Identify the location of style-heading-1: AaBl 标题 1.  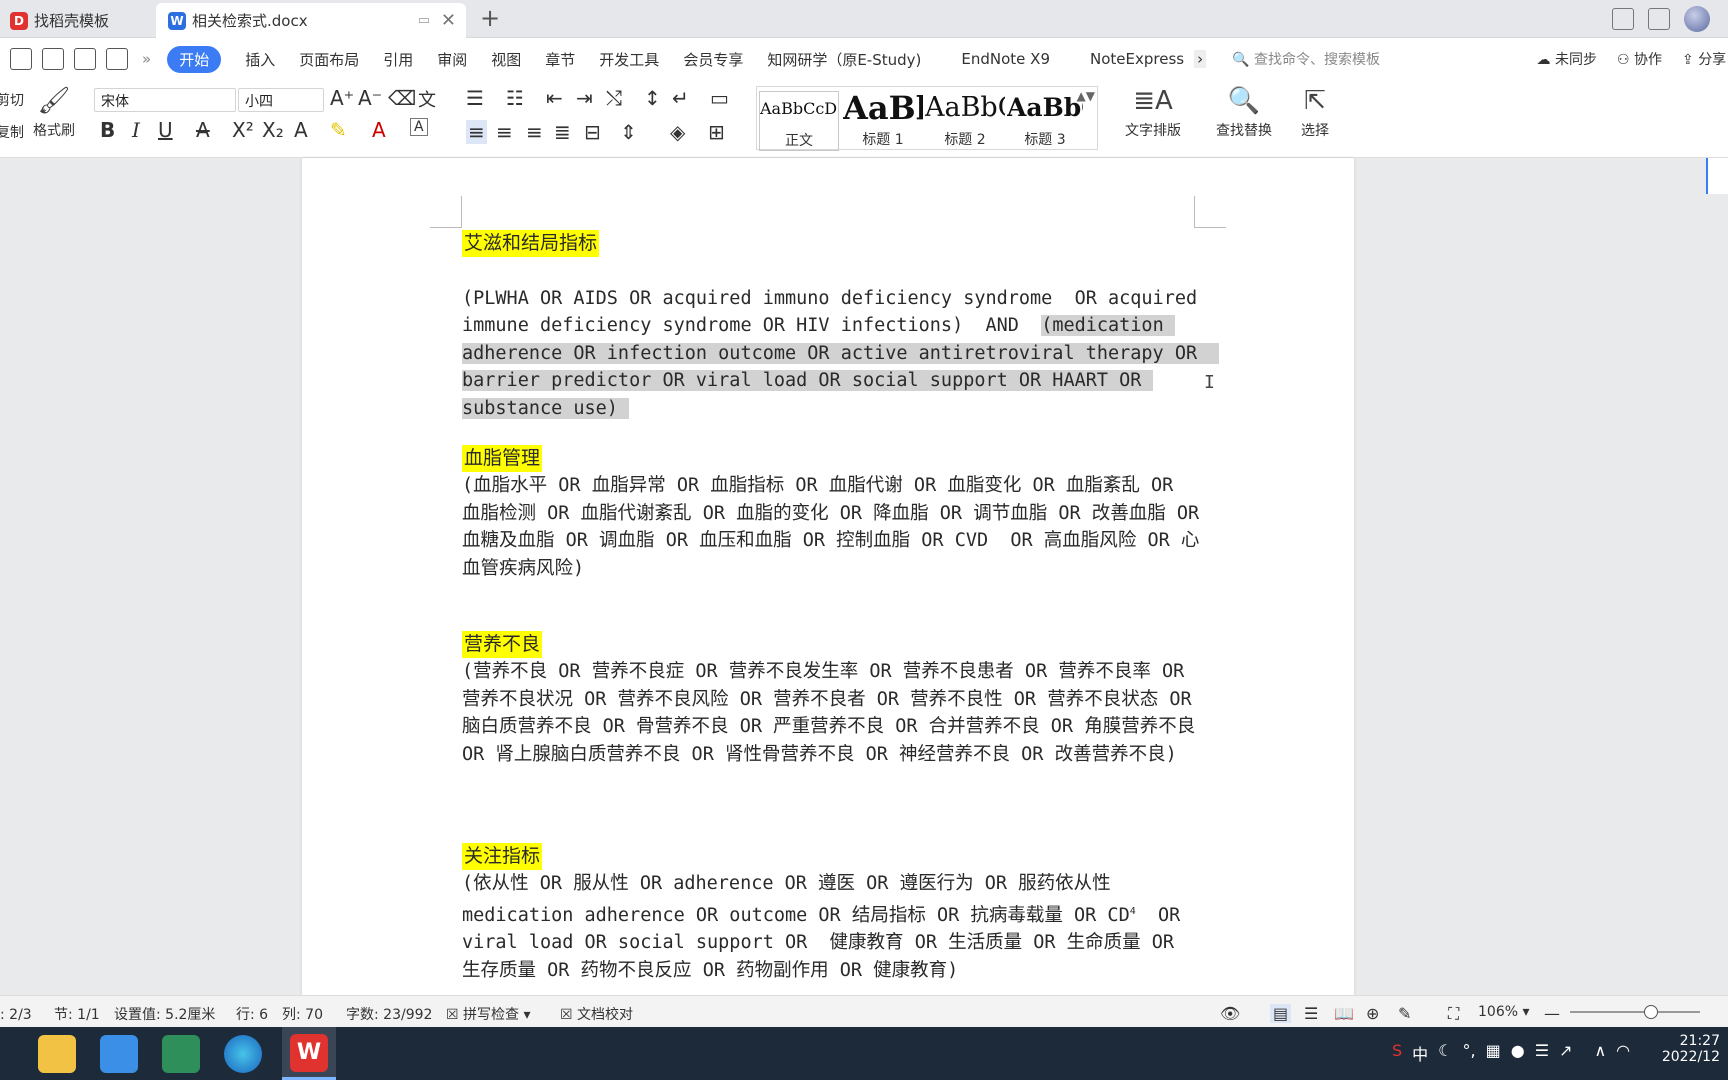
(883, 120).